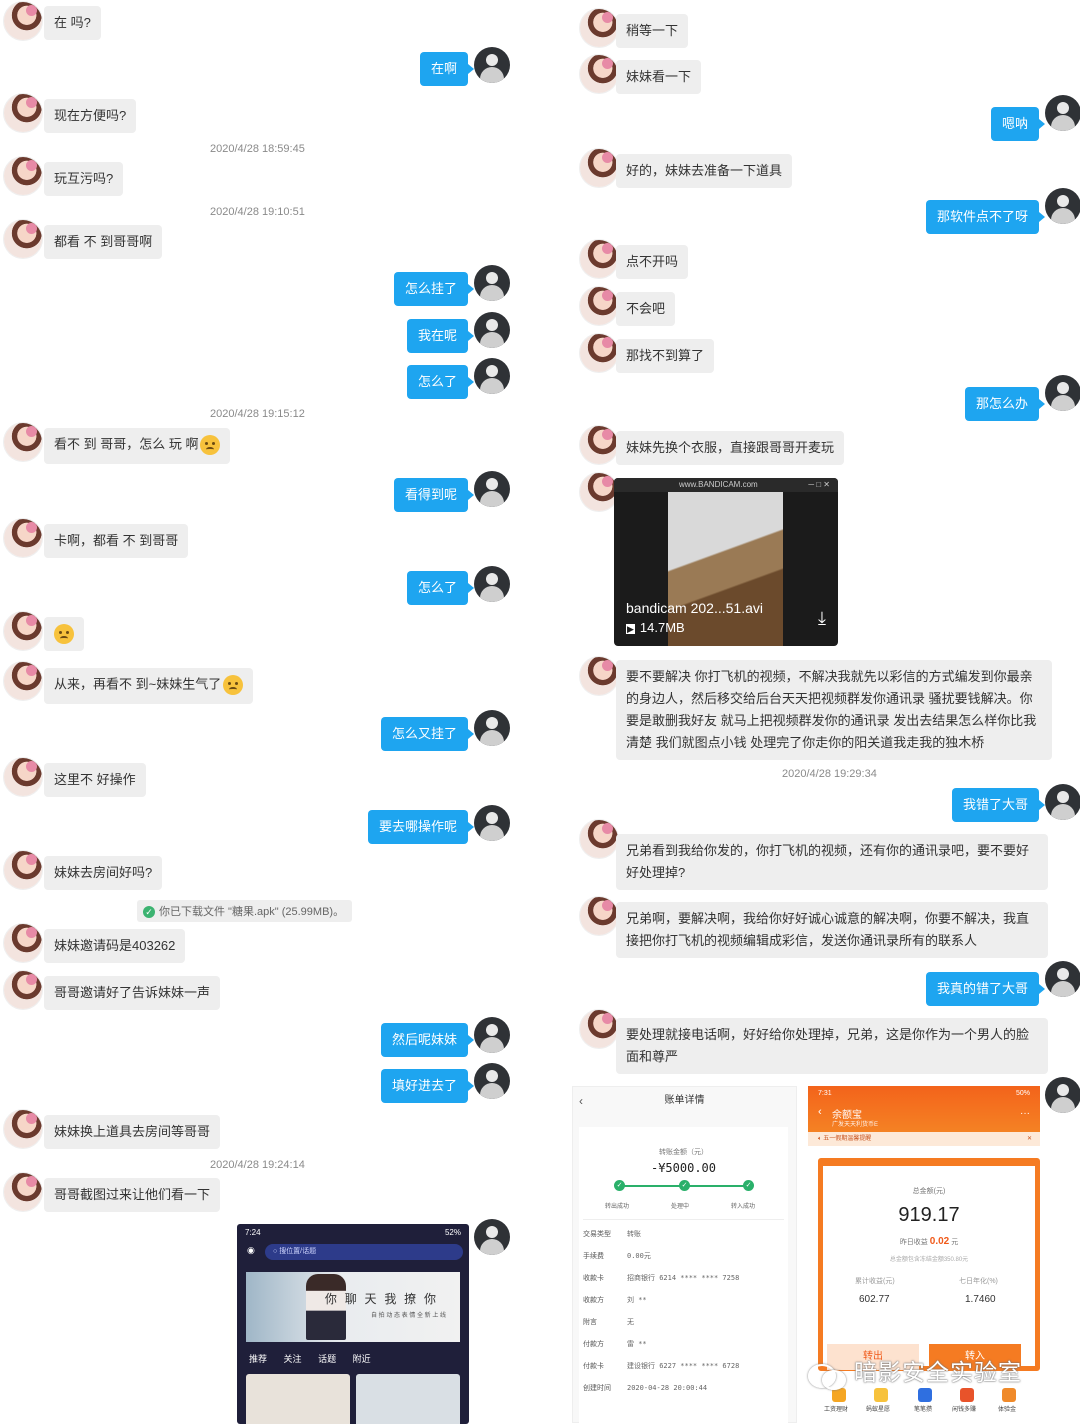 The image size is (1080, 1424). I want to click on bill-row: 附言无, so click(608, 1322).